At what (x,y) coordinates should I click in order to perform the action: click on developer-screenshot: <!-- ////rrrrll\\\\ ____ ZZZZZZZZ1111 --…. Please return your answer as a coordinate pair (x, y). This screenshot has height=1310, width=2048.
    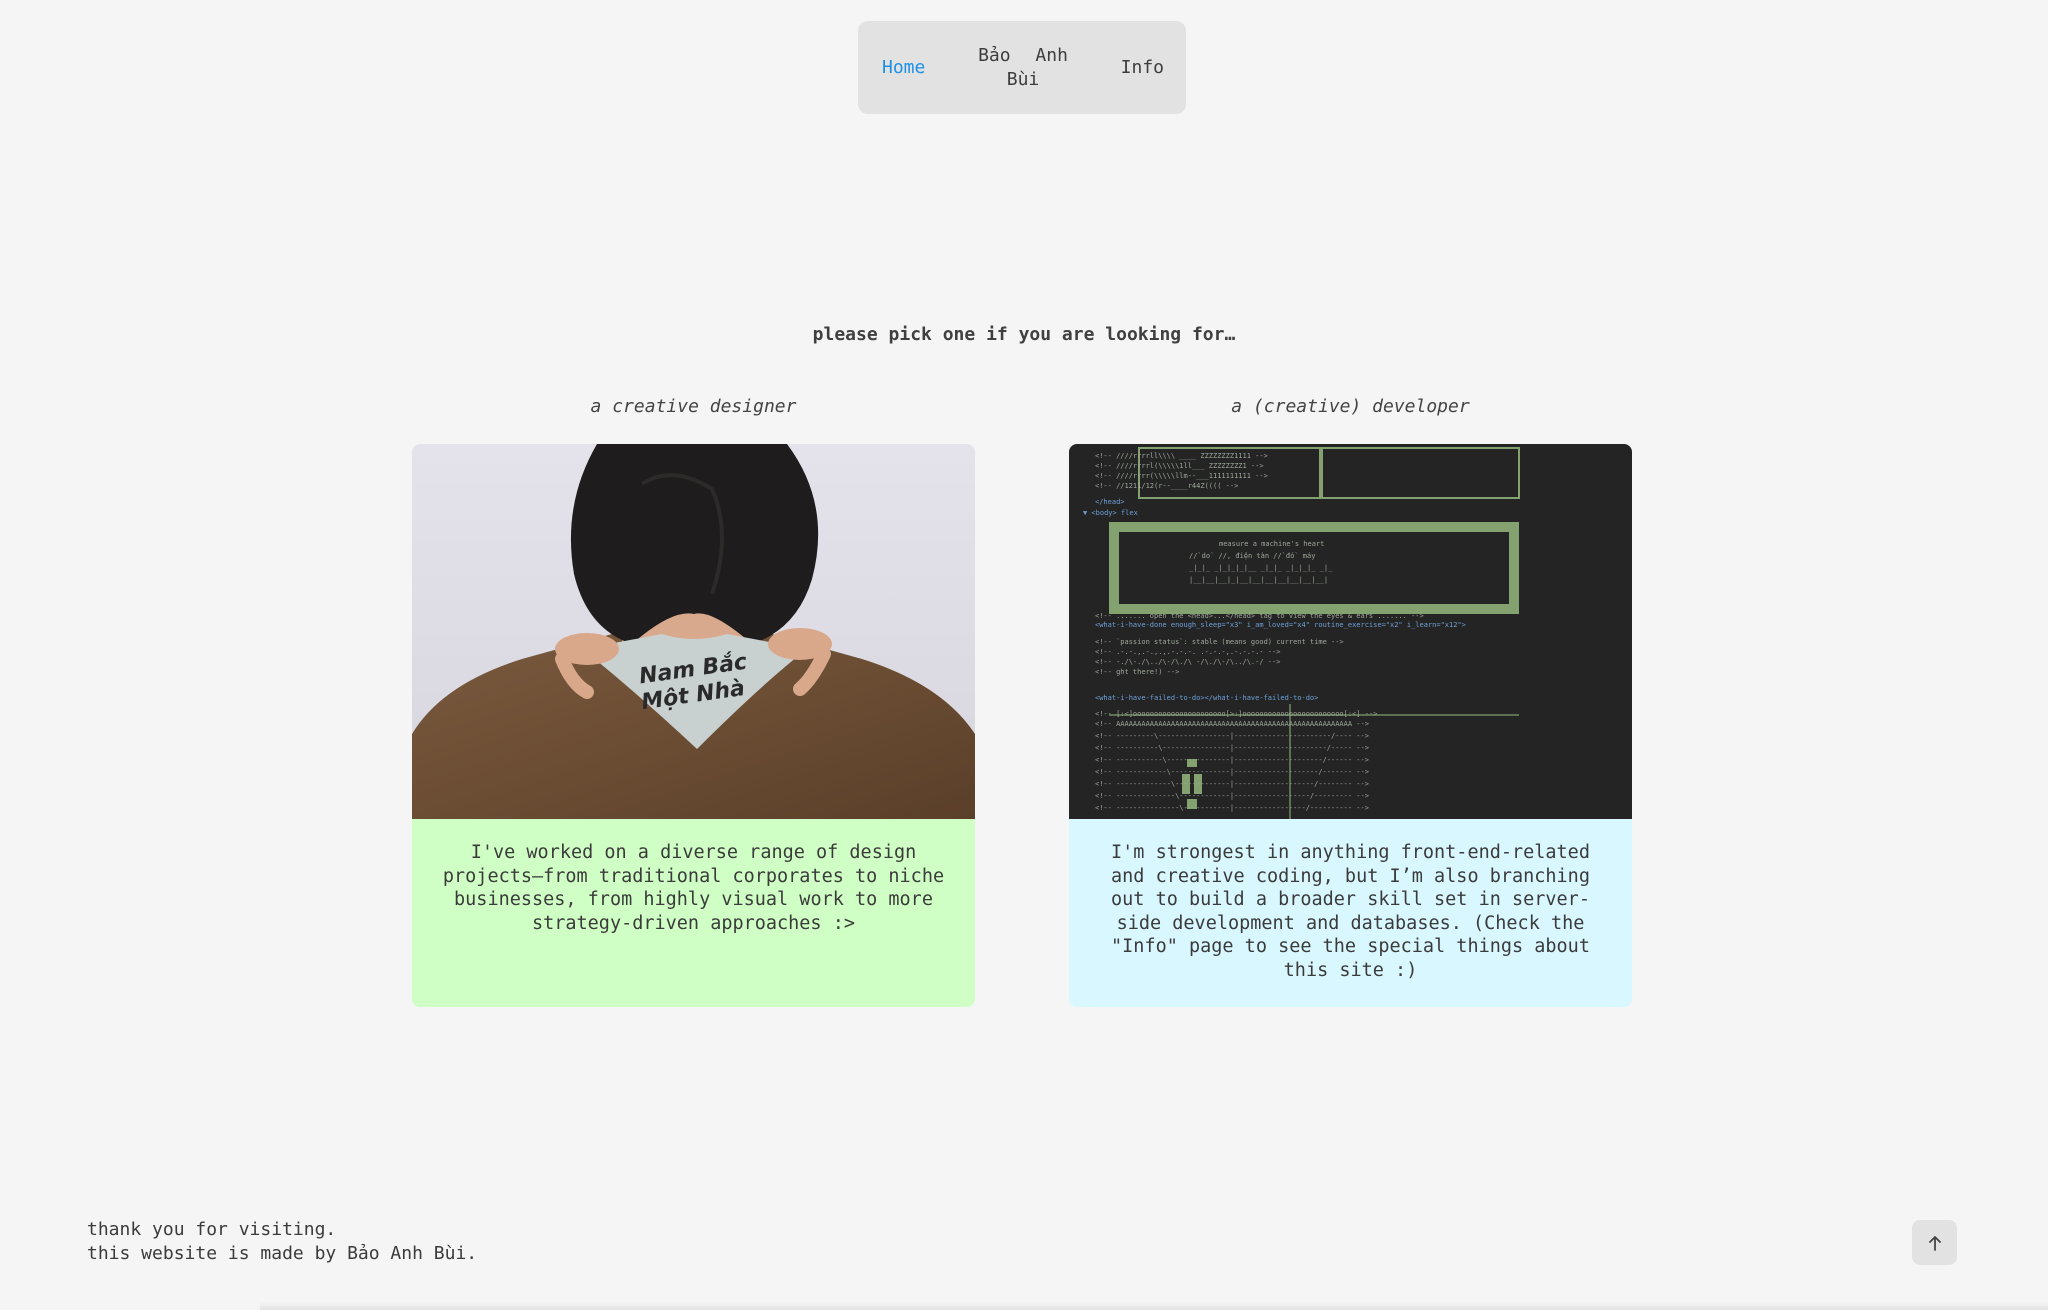
    Looking at the image, I should click on (1350, 631).